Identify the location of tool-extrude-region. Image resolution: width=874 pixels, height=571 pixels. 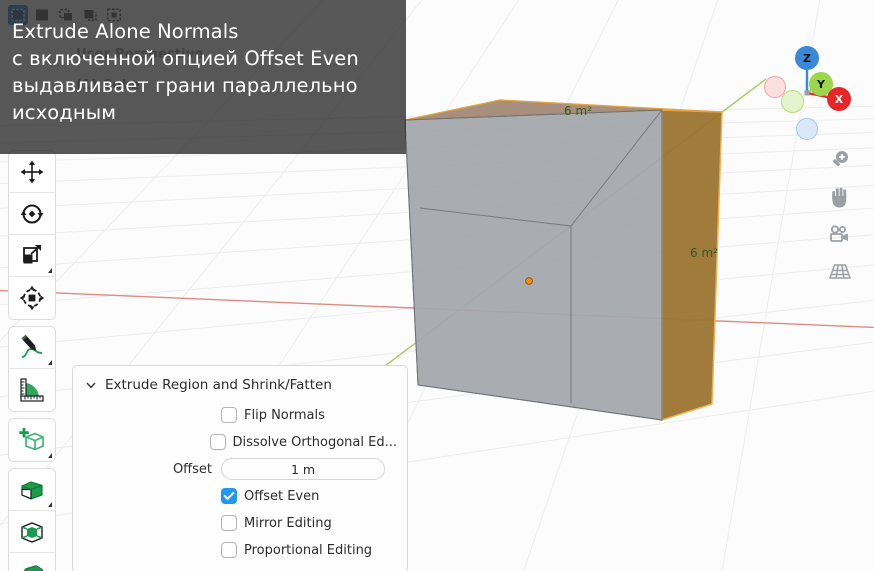
(32, 490).